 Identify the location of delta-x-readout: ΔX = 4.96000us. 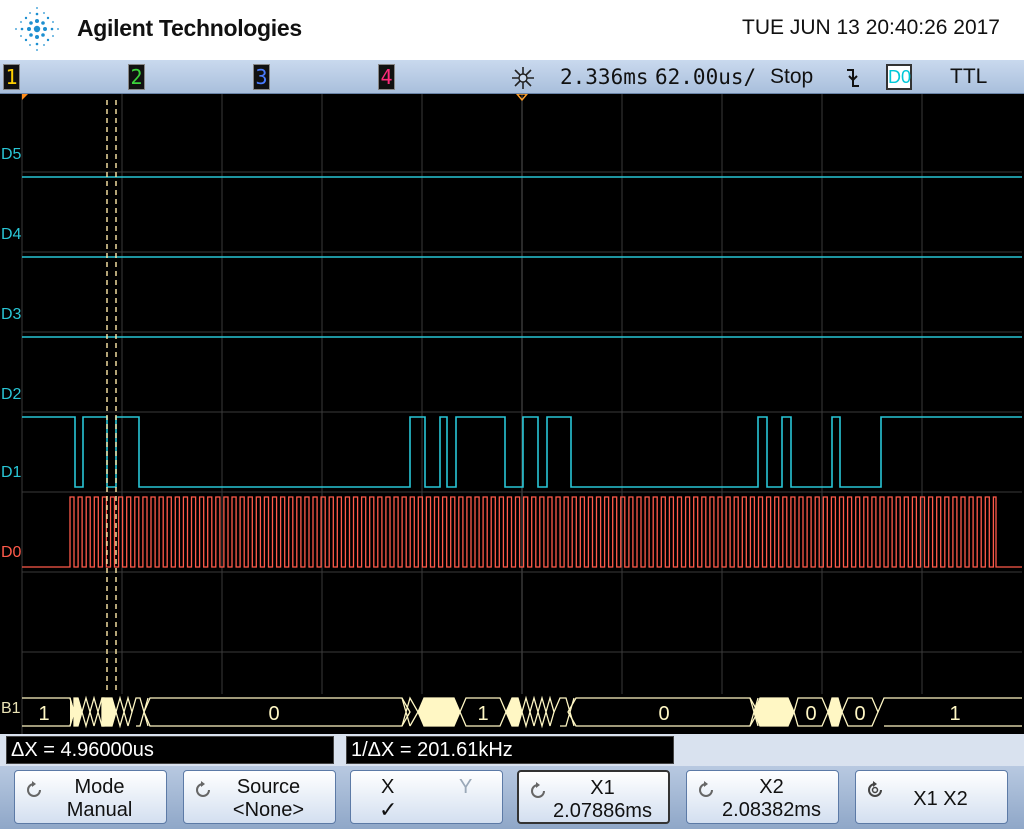
(170, 750).